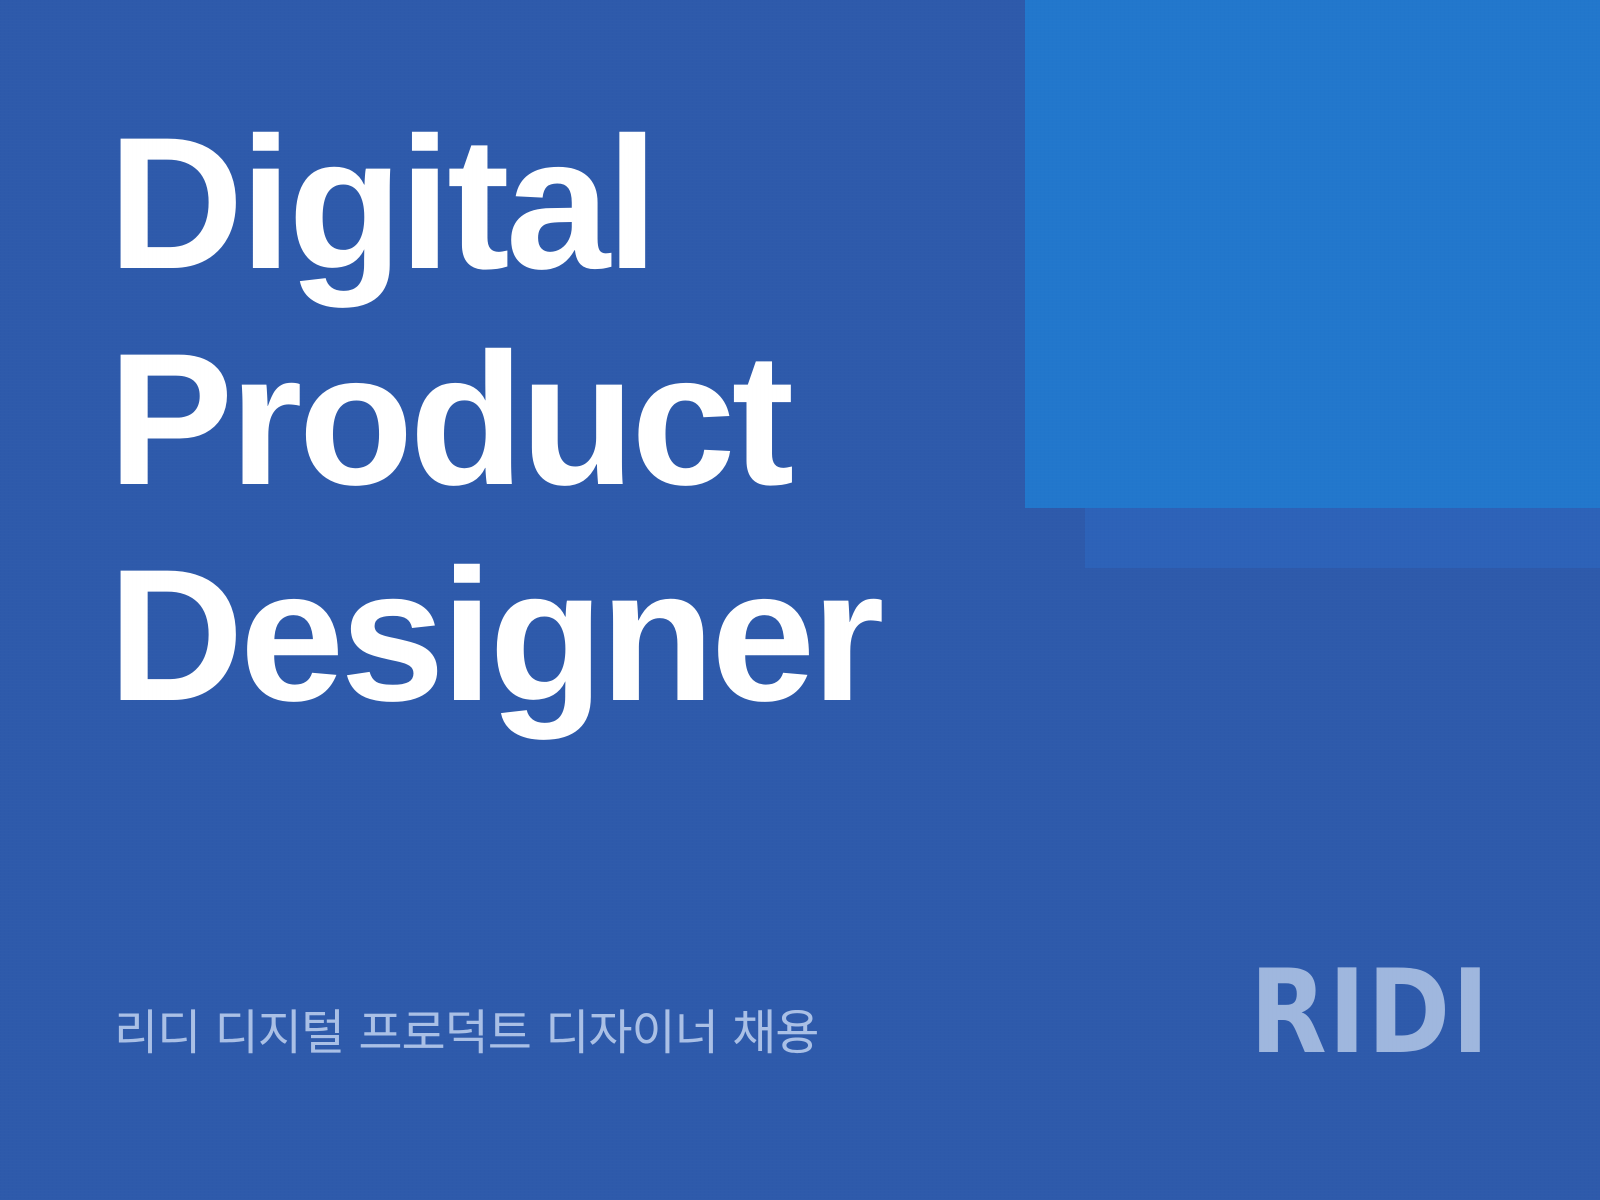  Describe the element at coordinates (451, 419) in the screenshot. I see `headline-line-2: Product` at that location.